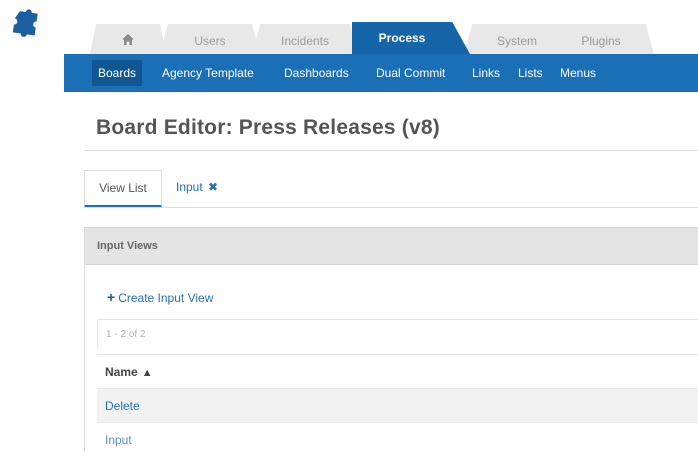  What do you see at coordinates (147, 373) in the screenshot?
I see `sort-ascending-icon: ▲` at bounding box center [147, 373].